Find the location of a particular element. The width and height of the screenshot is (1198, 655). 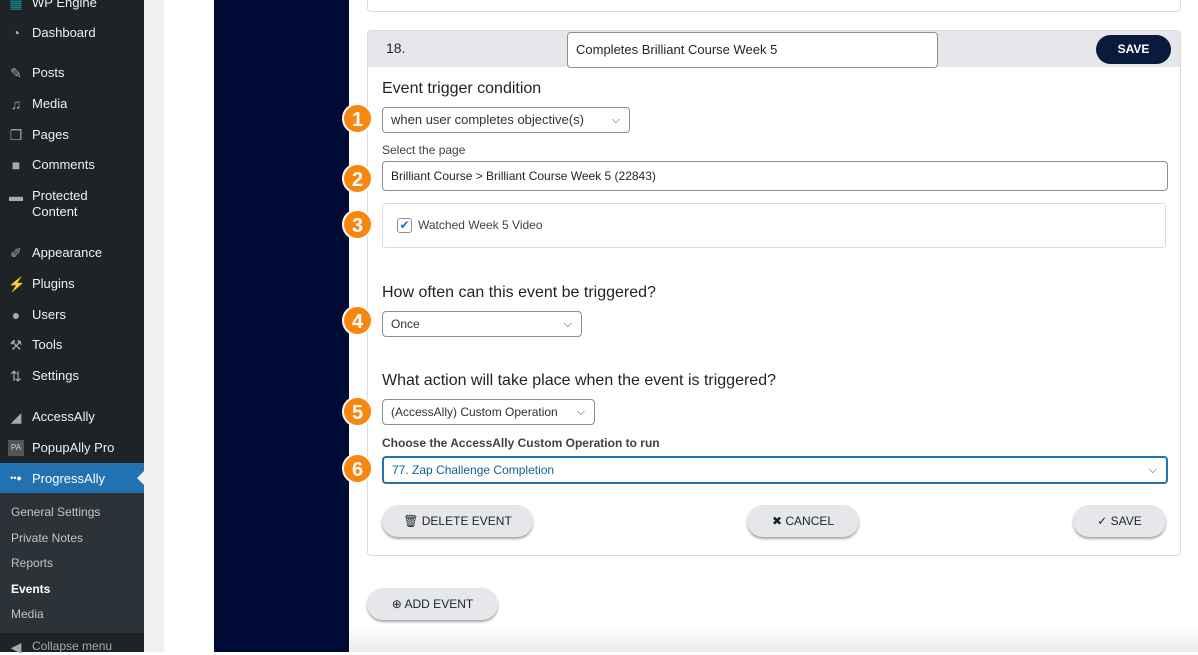

badge-3: 3 is located at coordinates (357, 224).